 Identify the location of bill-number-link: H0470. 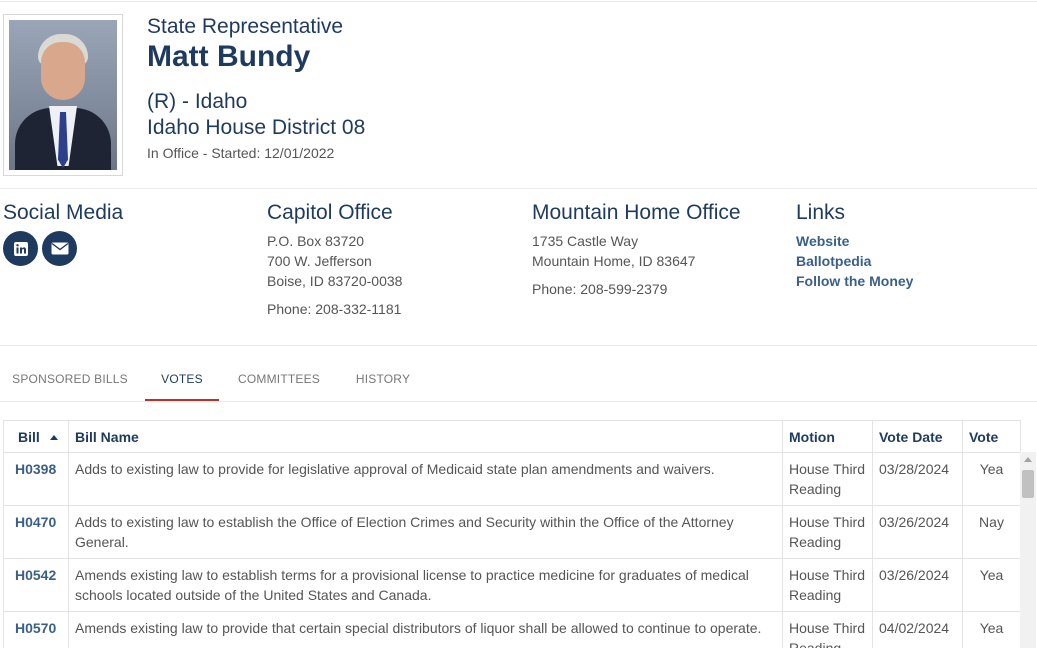
(36, 532).